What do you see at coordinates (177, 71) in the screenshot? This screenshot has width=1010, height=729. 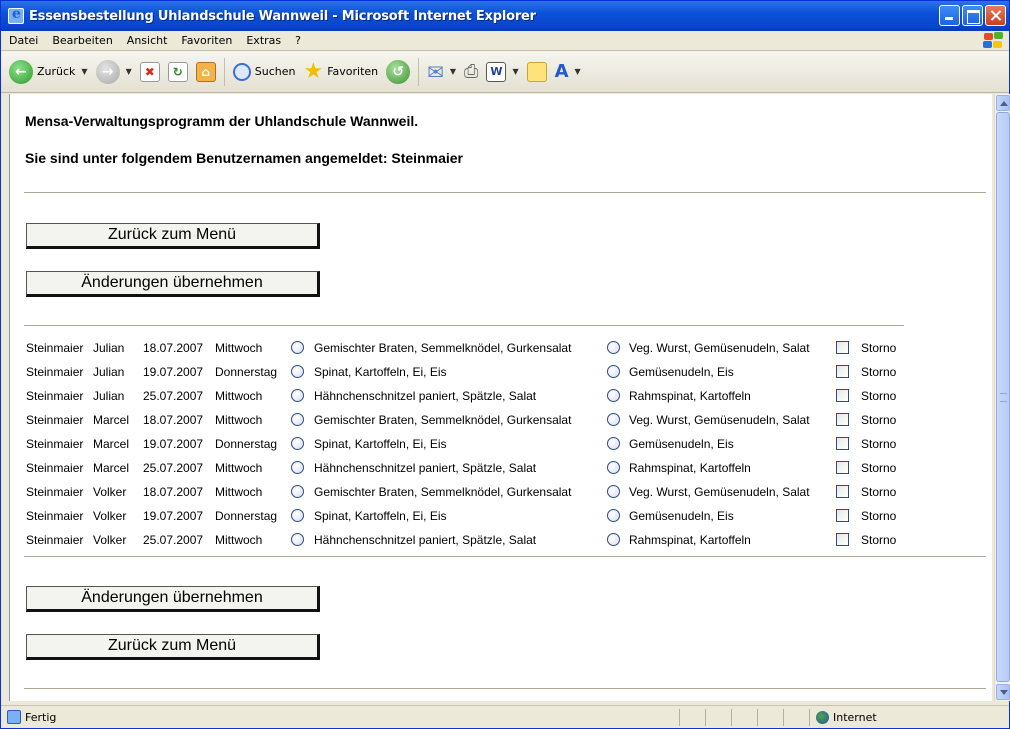 I see `refresh-icon: ↻` at bounding box center [177, 71].